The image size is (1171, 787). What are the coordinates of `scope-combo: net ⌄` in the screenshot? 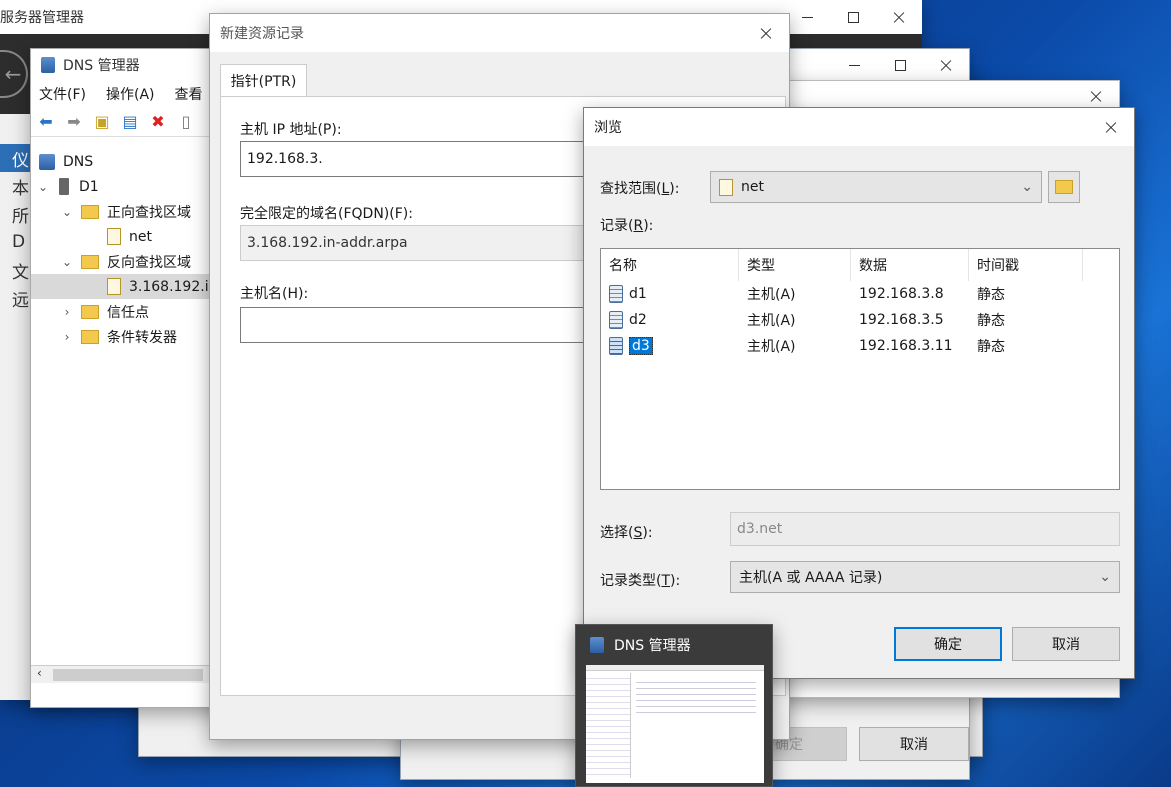 It's located at (876, 187).